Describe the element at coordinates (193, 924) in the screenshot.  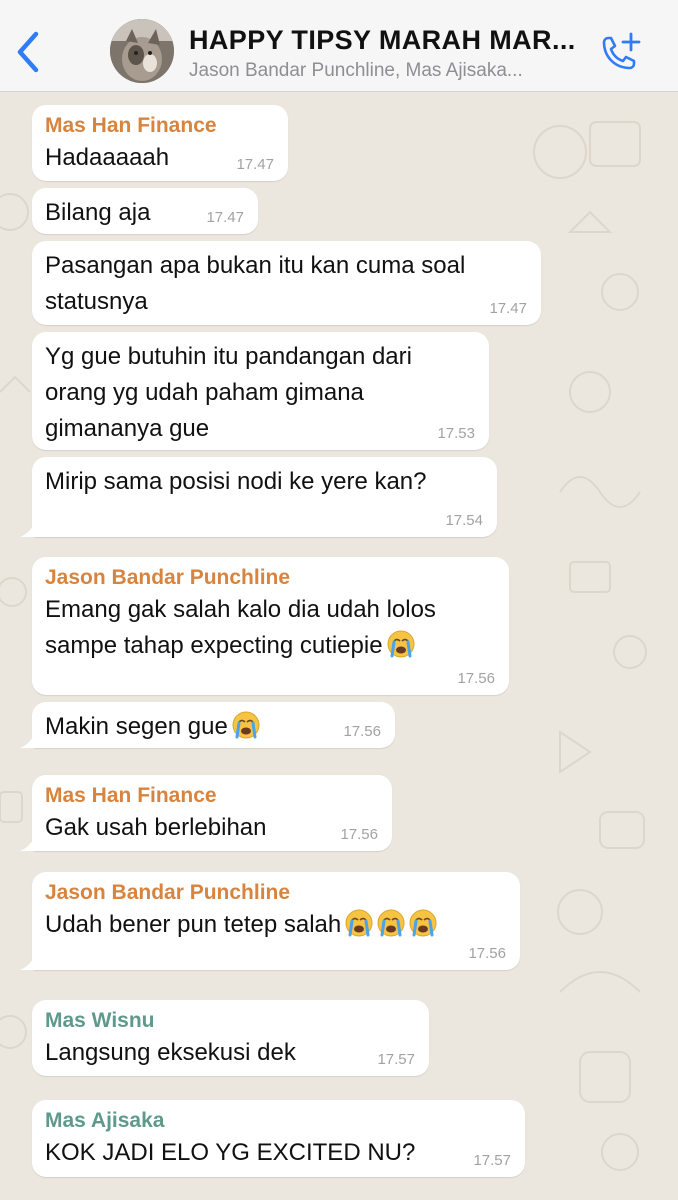
I see `message-line: Udah bener pun tetep salah` at that location.